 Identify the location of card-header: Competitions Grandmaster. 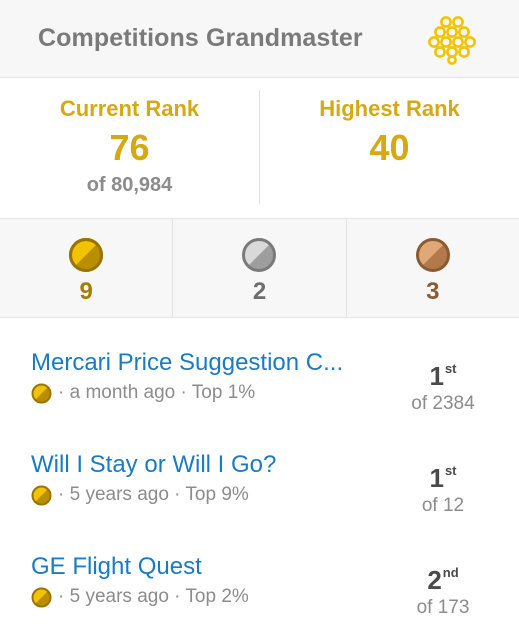
(259, 39).